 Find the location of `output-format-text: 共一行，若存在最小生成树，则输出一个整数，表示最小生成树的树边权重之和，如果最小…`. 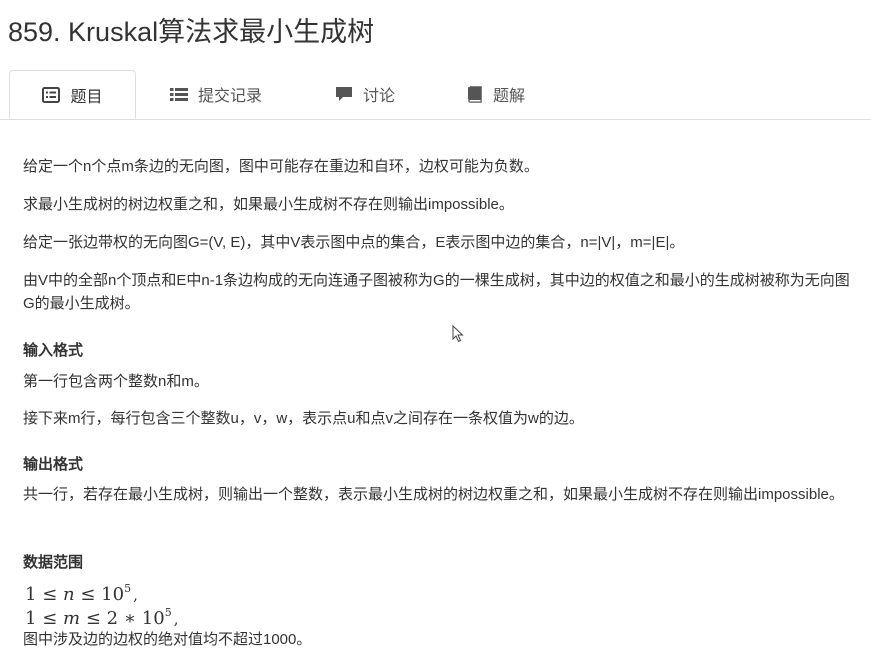

output-format-text: 共一行，若存在最小生成树，则输出一个整数，表示最小生成树的树边权重之和，如果最小… is located at coordinates (433, 494).